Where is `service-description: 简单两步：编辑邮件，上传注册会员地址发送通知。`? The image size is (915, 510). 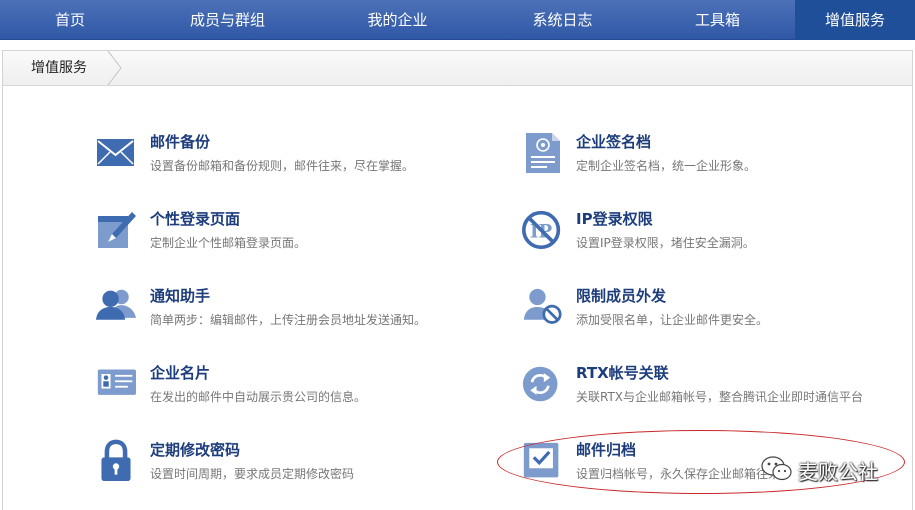 service-description: 简单两步：编辑邮件，上传注册会员地址发送通知。 is located at coordinates (288, 320).